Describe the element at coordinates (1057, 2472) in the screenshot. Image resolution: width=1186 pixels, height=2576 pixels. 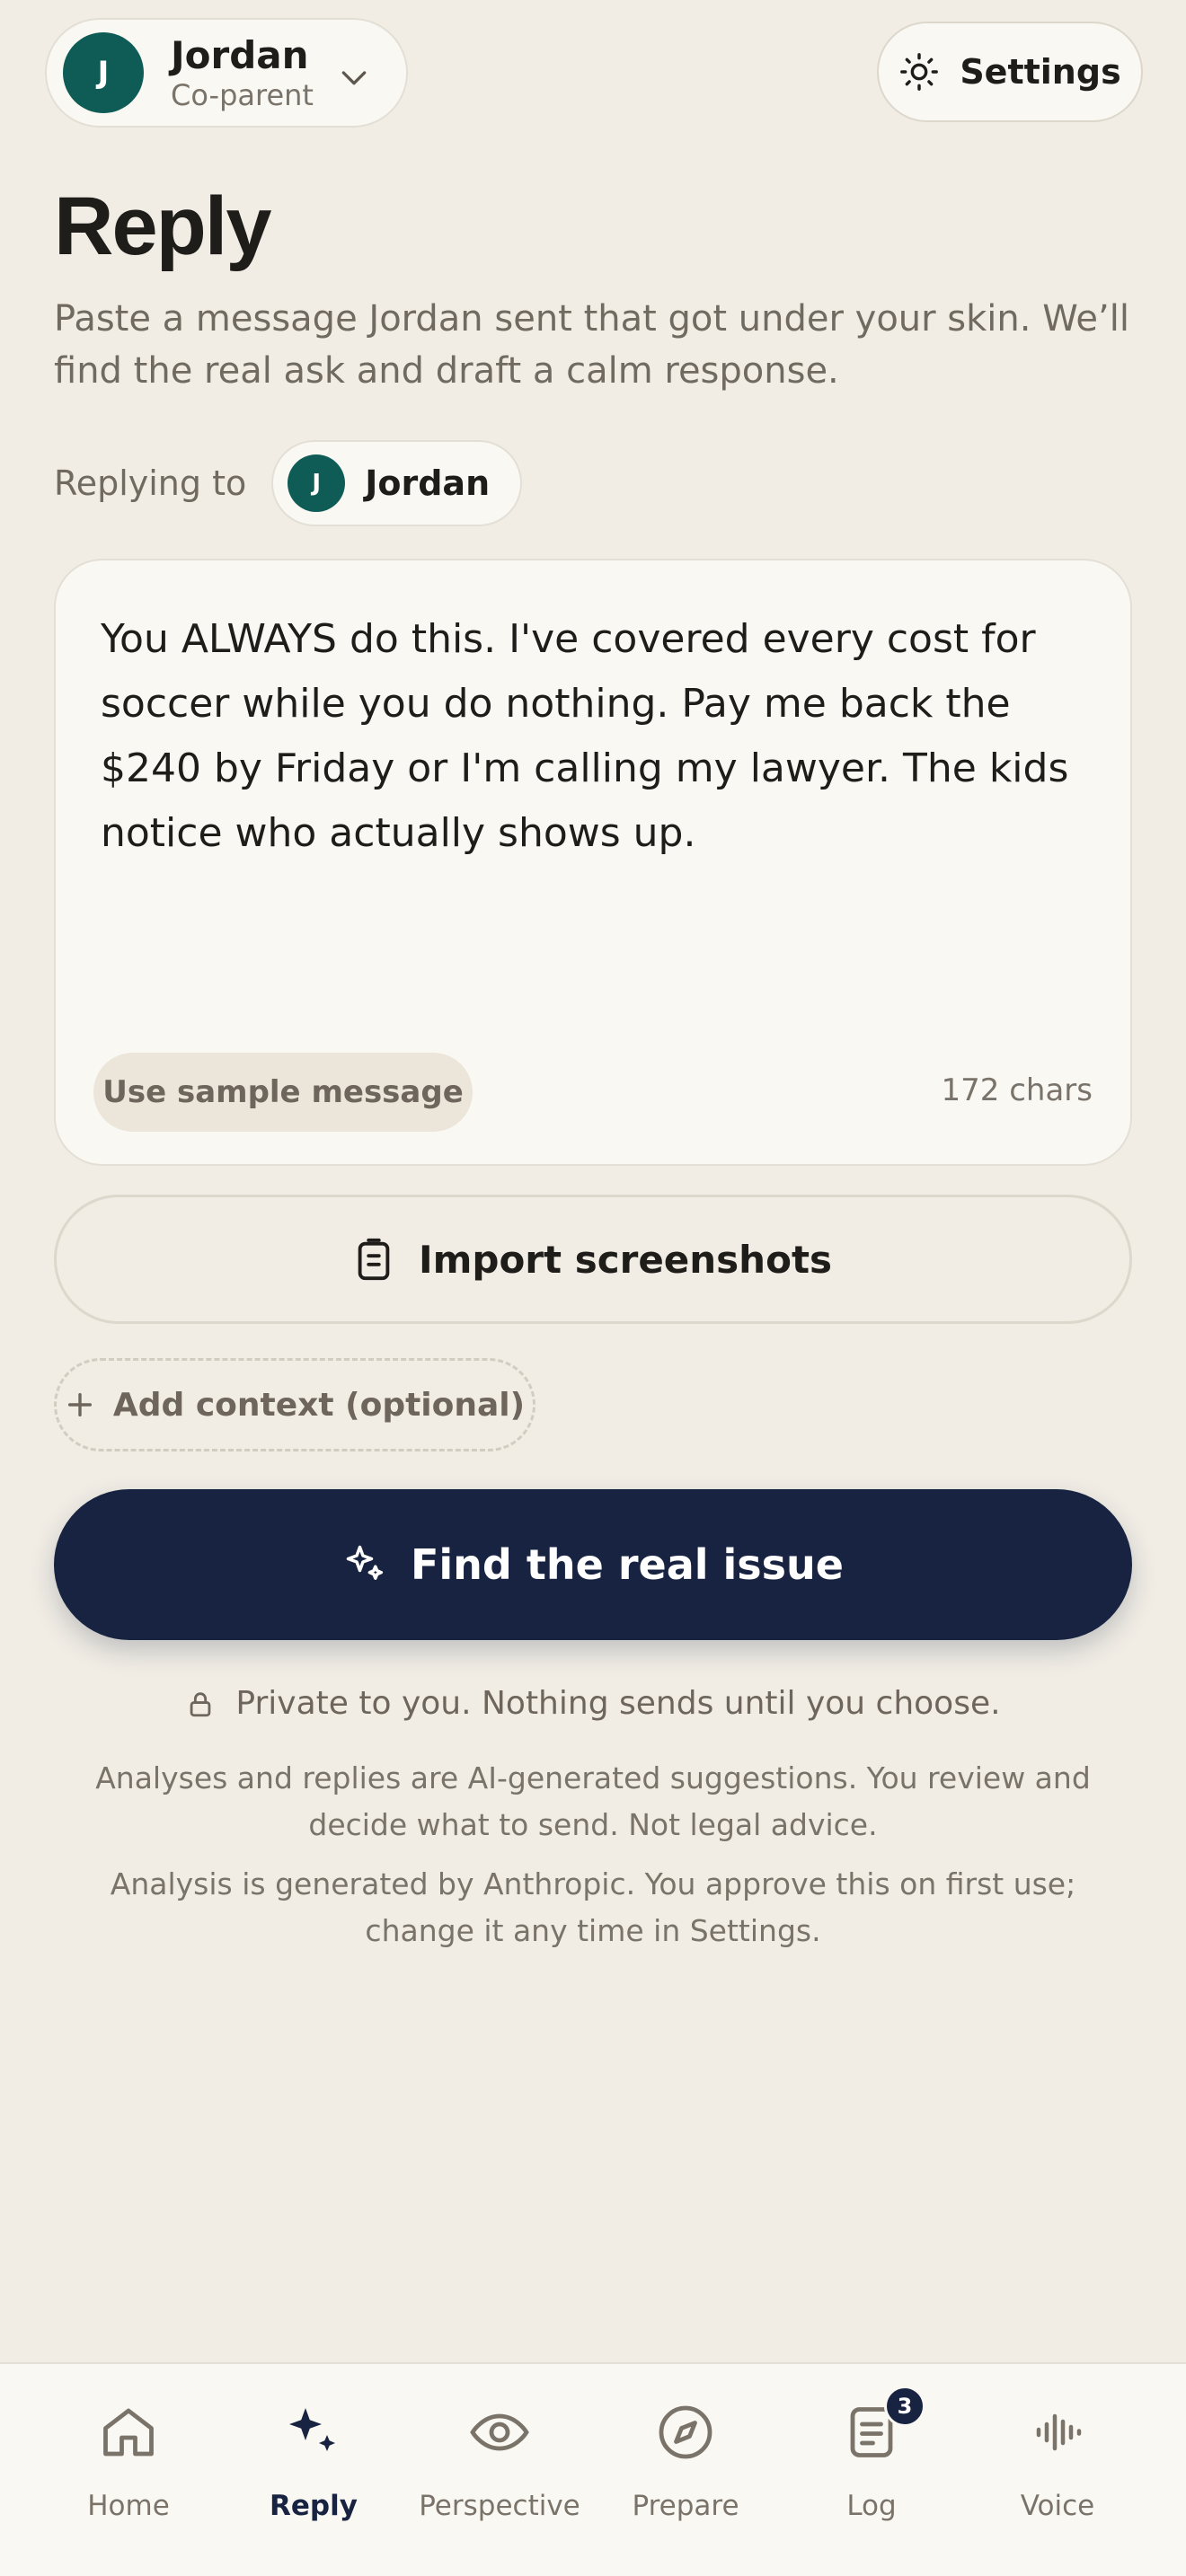
I see `nav-item-voice: Voice` at that location.